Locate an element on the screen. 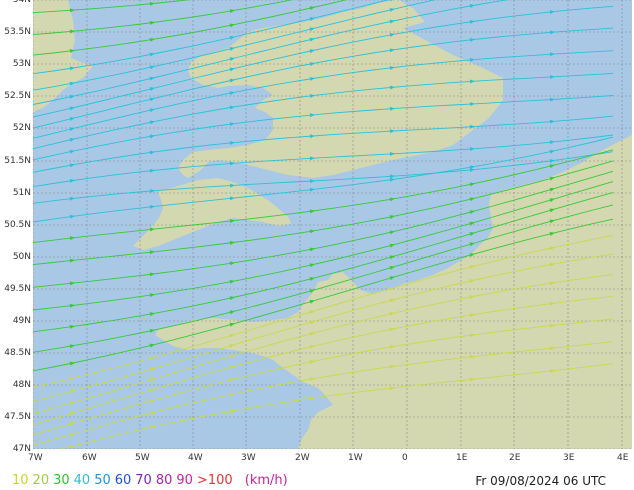 The height and width of the screenshot is (490, 634). legend-item: 20 is located at coordinates (41, 480).